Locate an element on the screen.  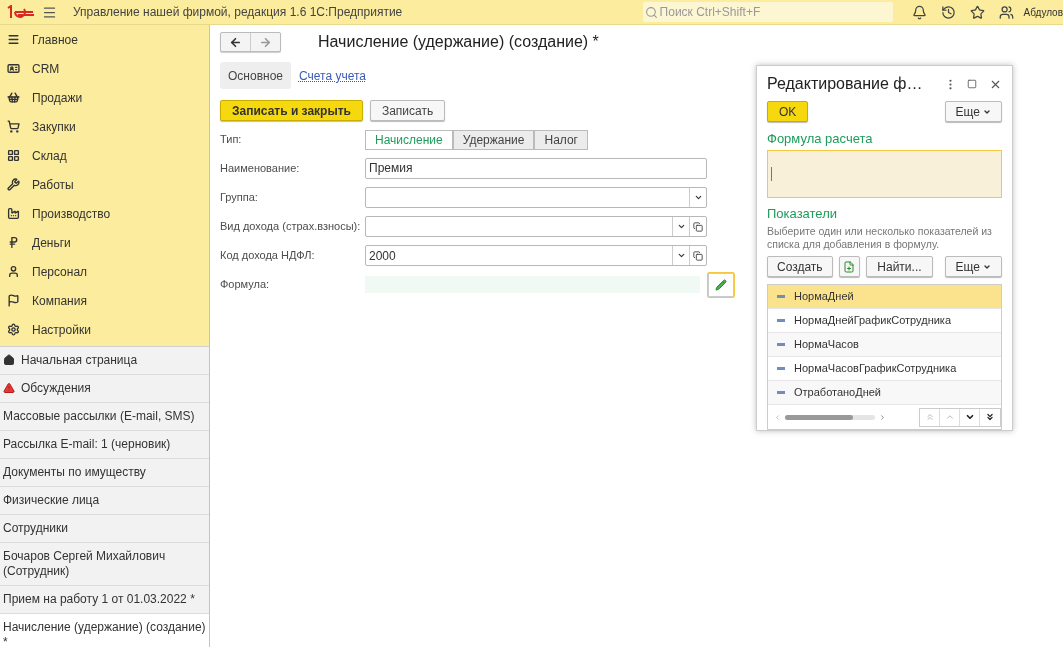
section-item: Производство is located at coordinates (104, 213).